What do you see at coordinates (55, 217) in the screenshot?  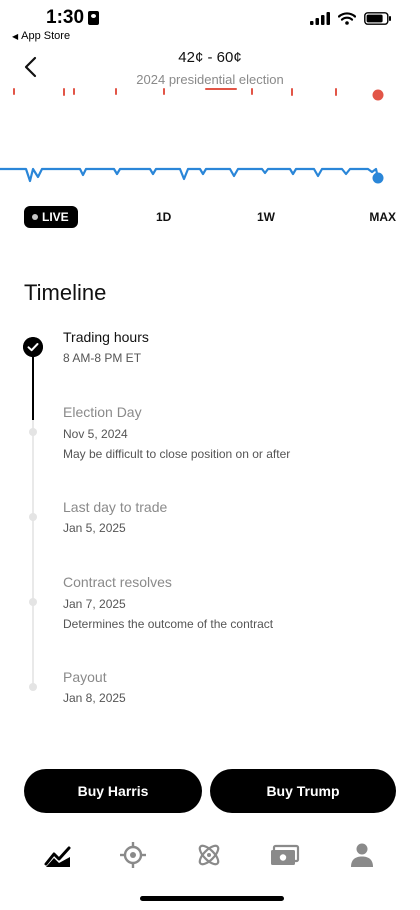 I see `range-live-label: LIVE` at bounding box center [55, 217].